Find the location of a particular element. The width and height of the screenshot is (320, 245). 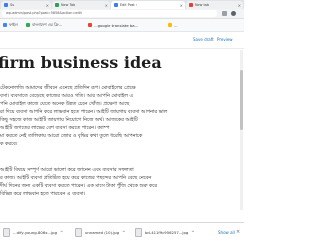

post-title: firm business idea is located at coordinates (81, 62).